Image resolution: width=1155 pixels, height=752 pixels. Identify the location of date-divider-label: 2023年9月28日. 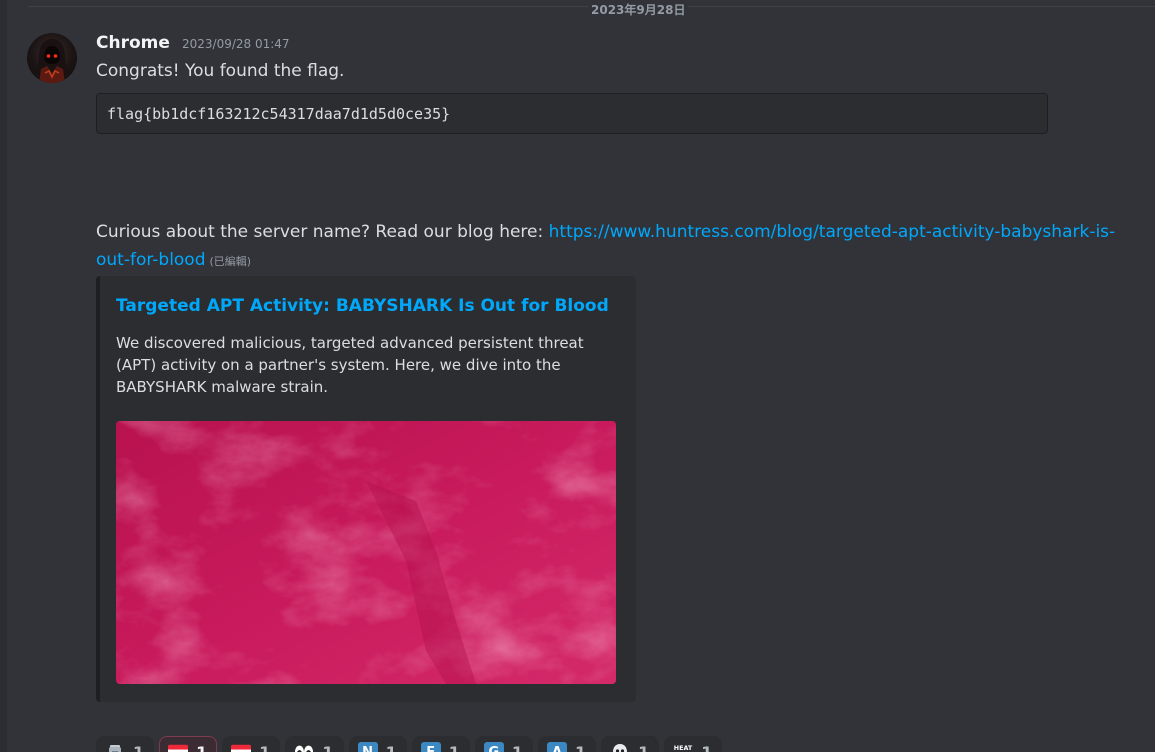
(638, 10).